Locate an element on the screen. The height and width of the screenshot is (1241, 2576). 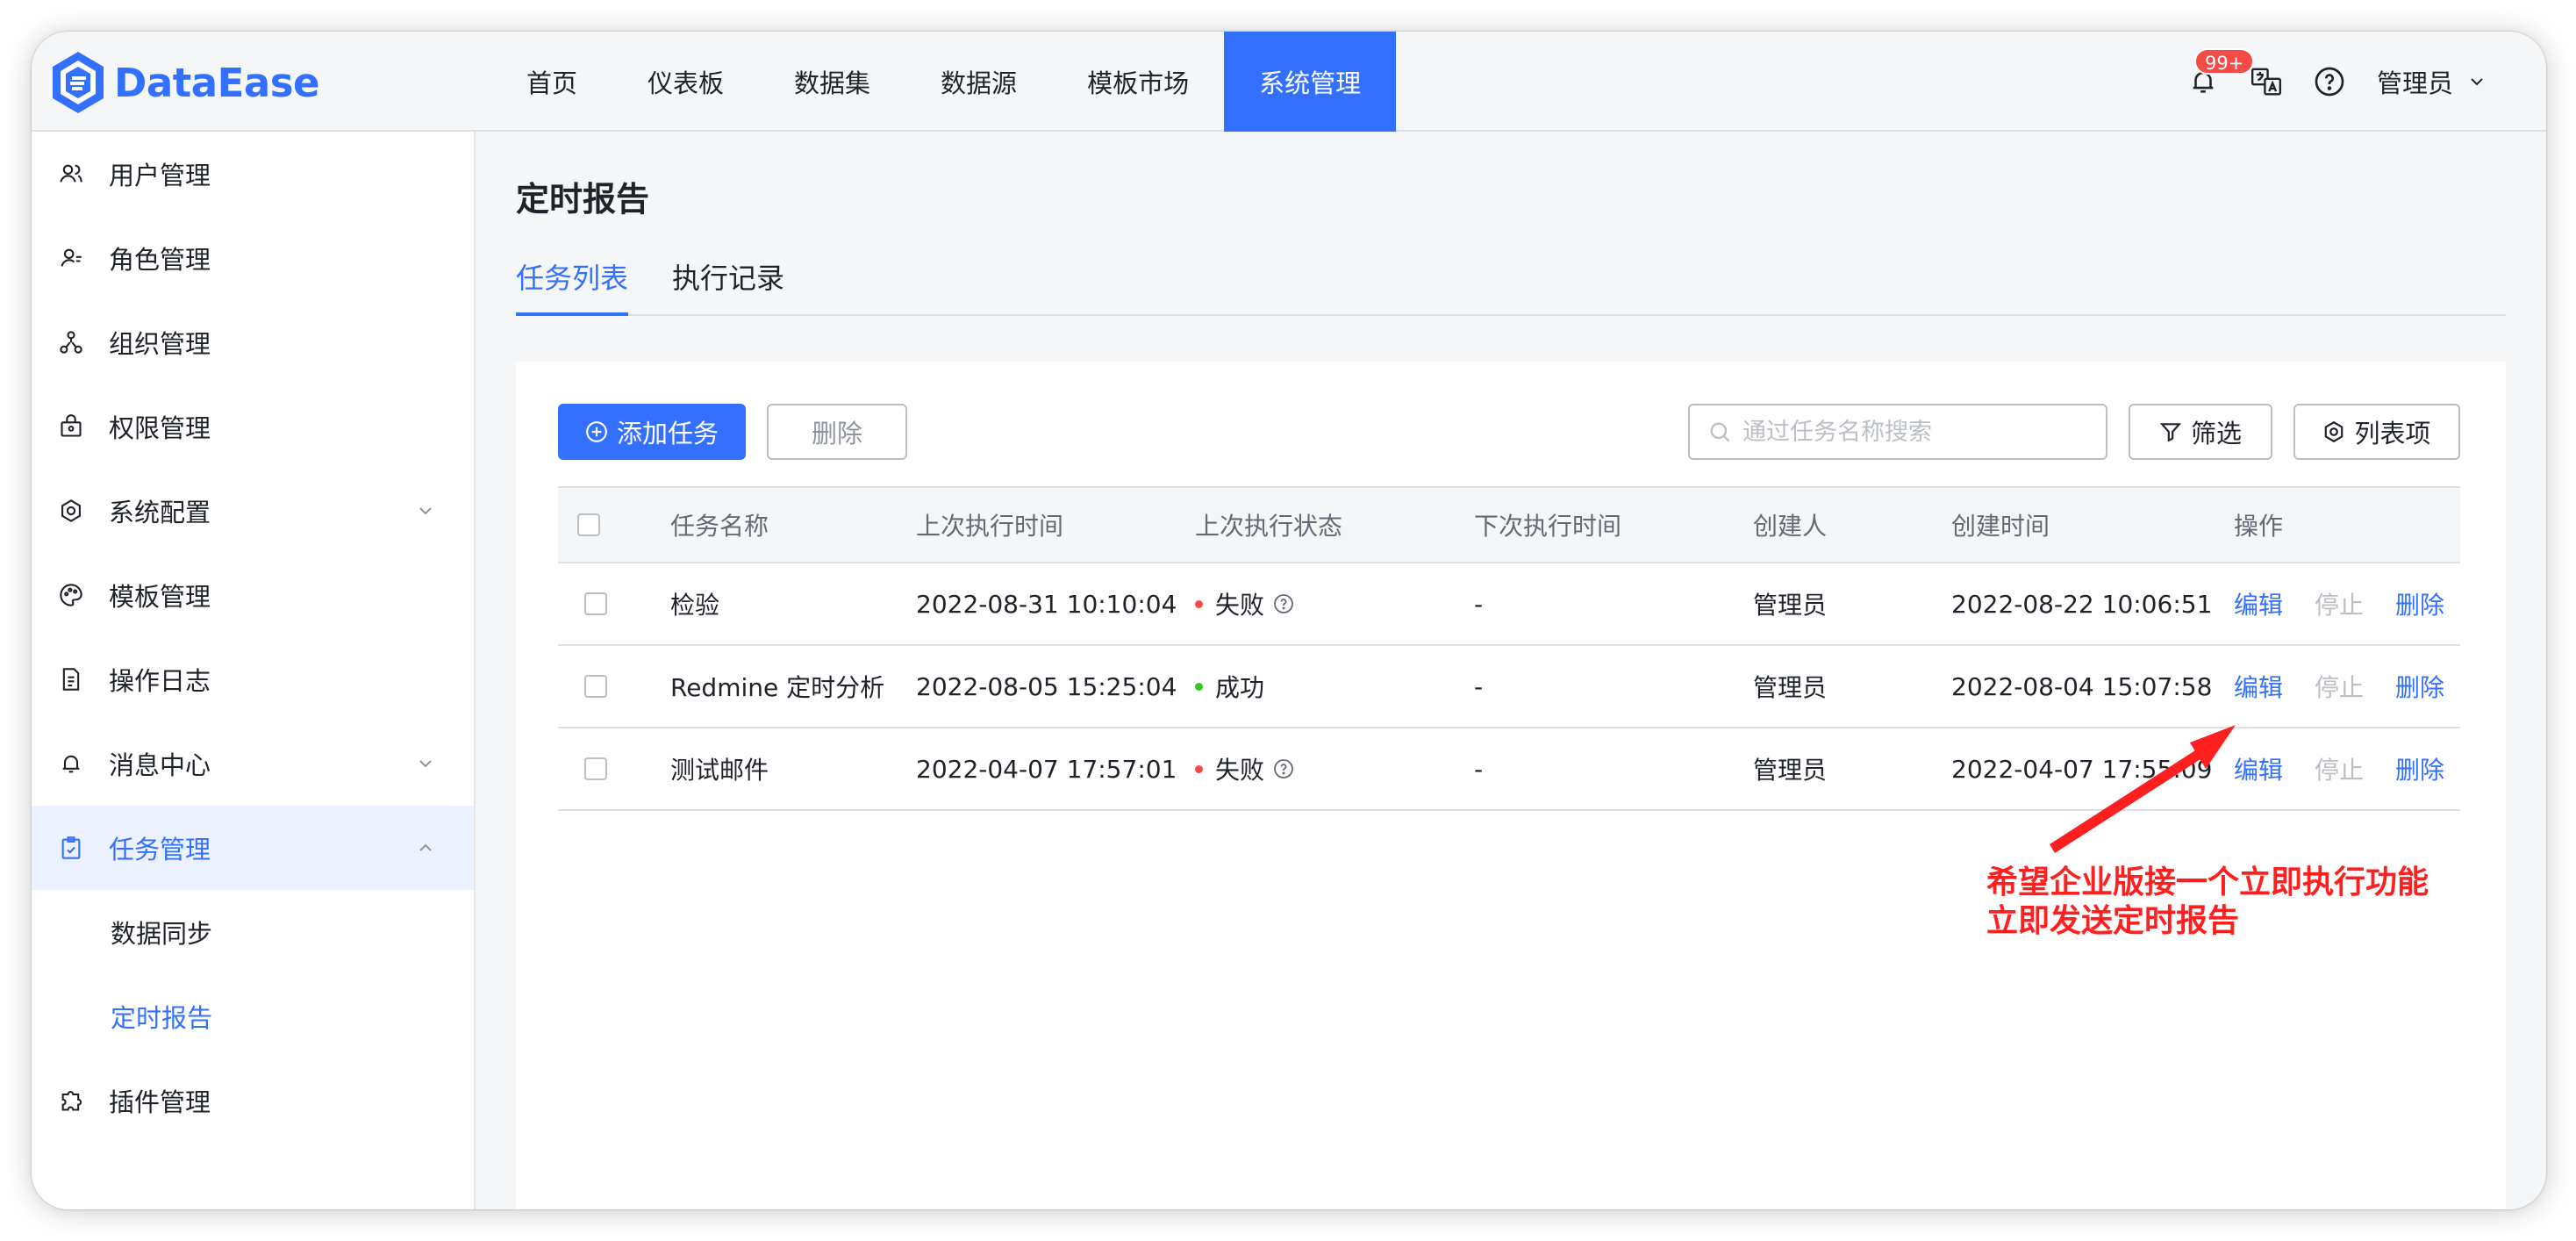
sidebar-item-label: 操作日志 is located at coordinates (160, 681).